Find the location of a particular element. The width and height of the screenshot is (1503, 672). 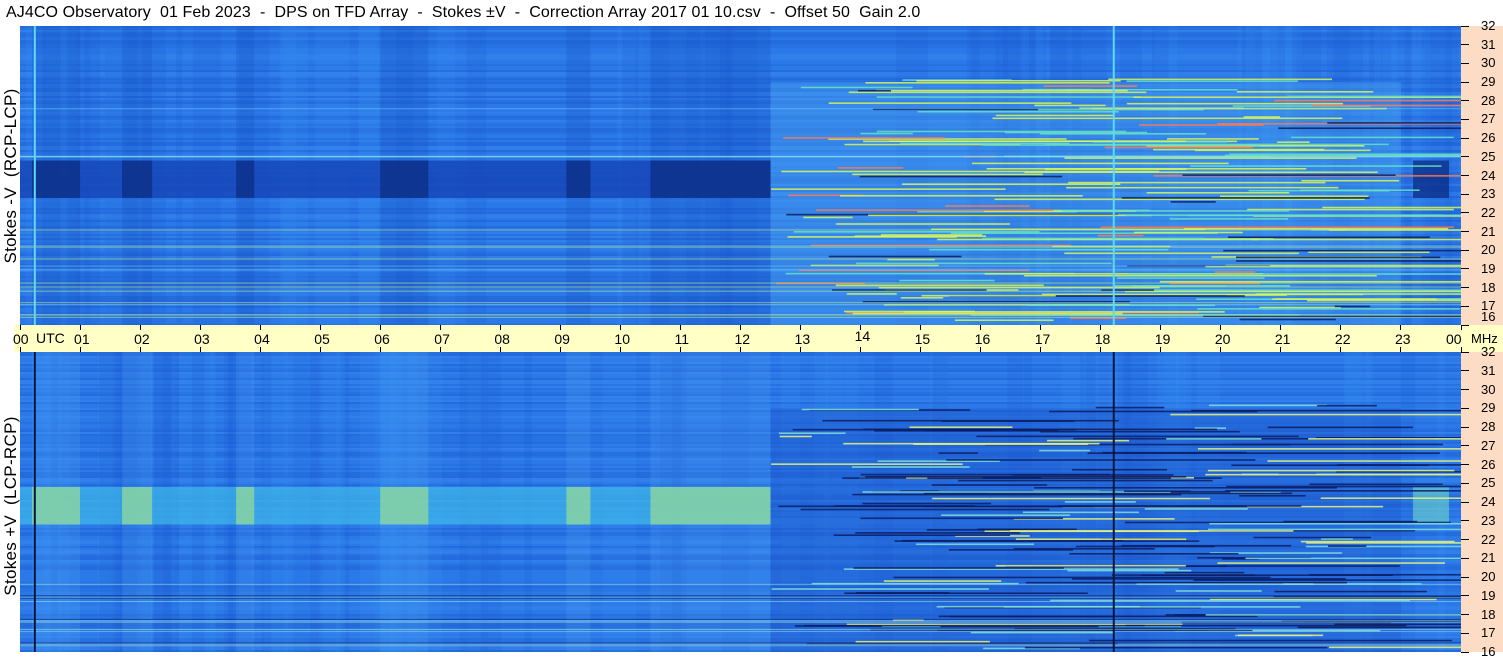

mhz-tick-label: 28 is located at coordinates (1488, 426).